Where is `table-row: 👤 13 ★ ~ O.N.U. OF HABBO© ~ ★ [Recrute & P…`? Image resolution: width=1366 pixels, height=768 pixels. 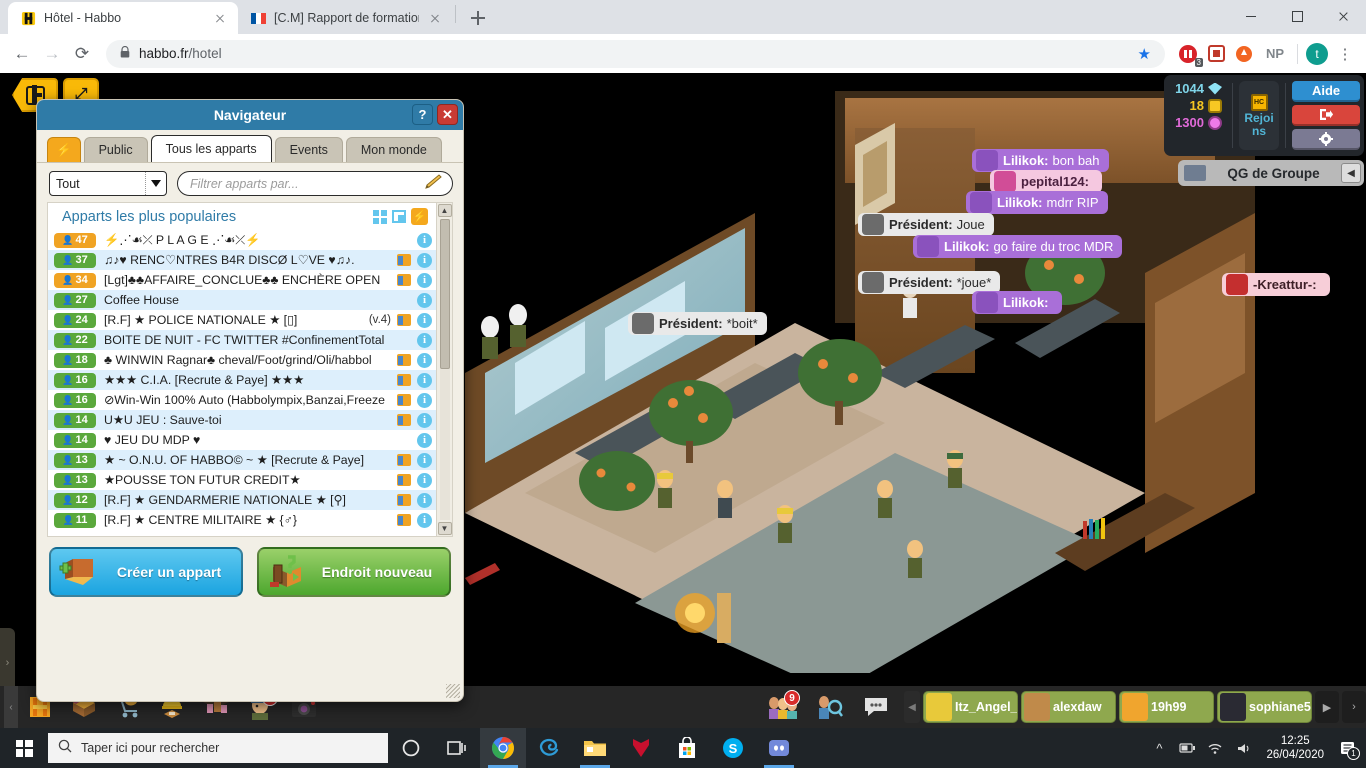 table-row: 👤 13 ★ ~ O.N.U. OF HABBO© ~ ★ [Recrute & P… is located at coordinates (242, 460).